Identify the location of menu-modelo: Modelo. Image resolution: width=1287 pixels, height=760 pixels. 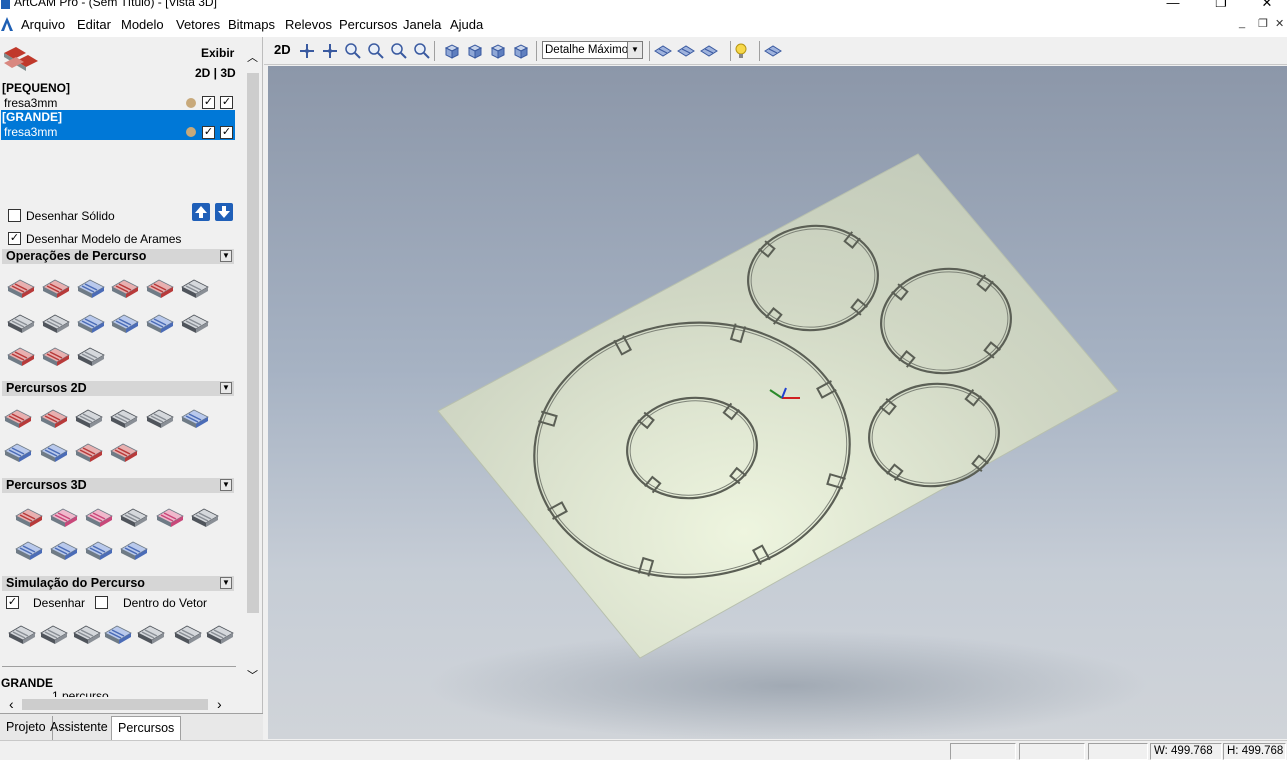
(142, 24).